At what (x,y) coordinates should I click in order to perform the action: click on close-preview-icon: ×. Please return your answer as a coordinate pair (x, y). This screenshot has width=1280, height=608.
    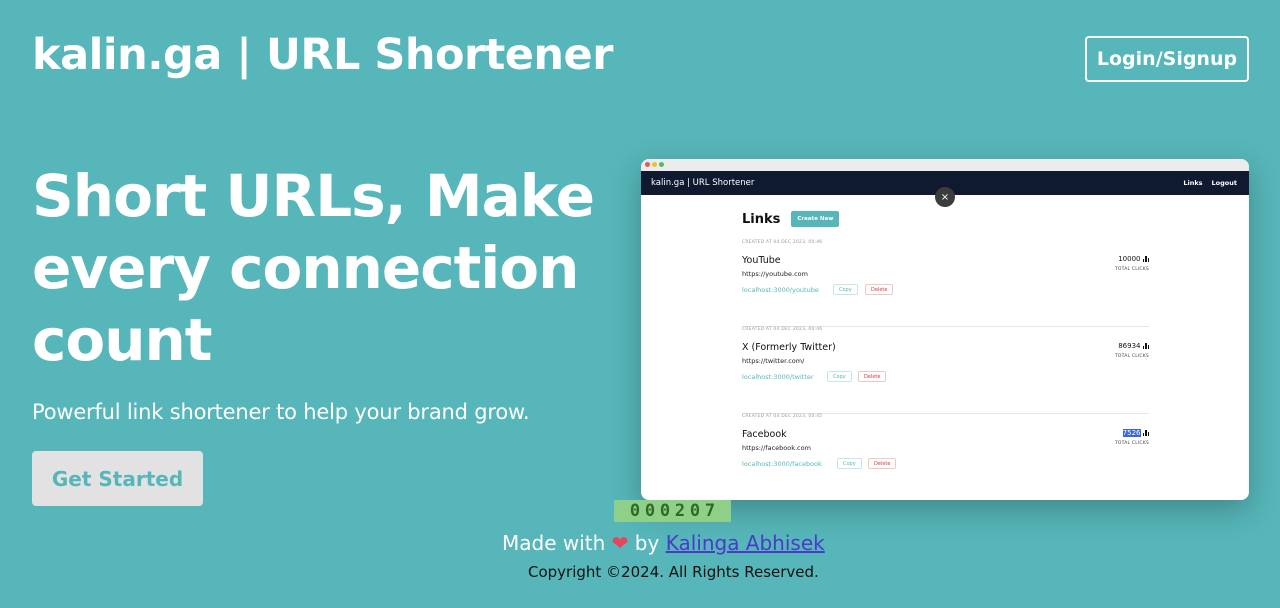
    Looking at the image, I should click on (945, 197).